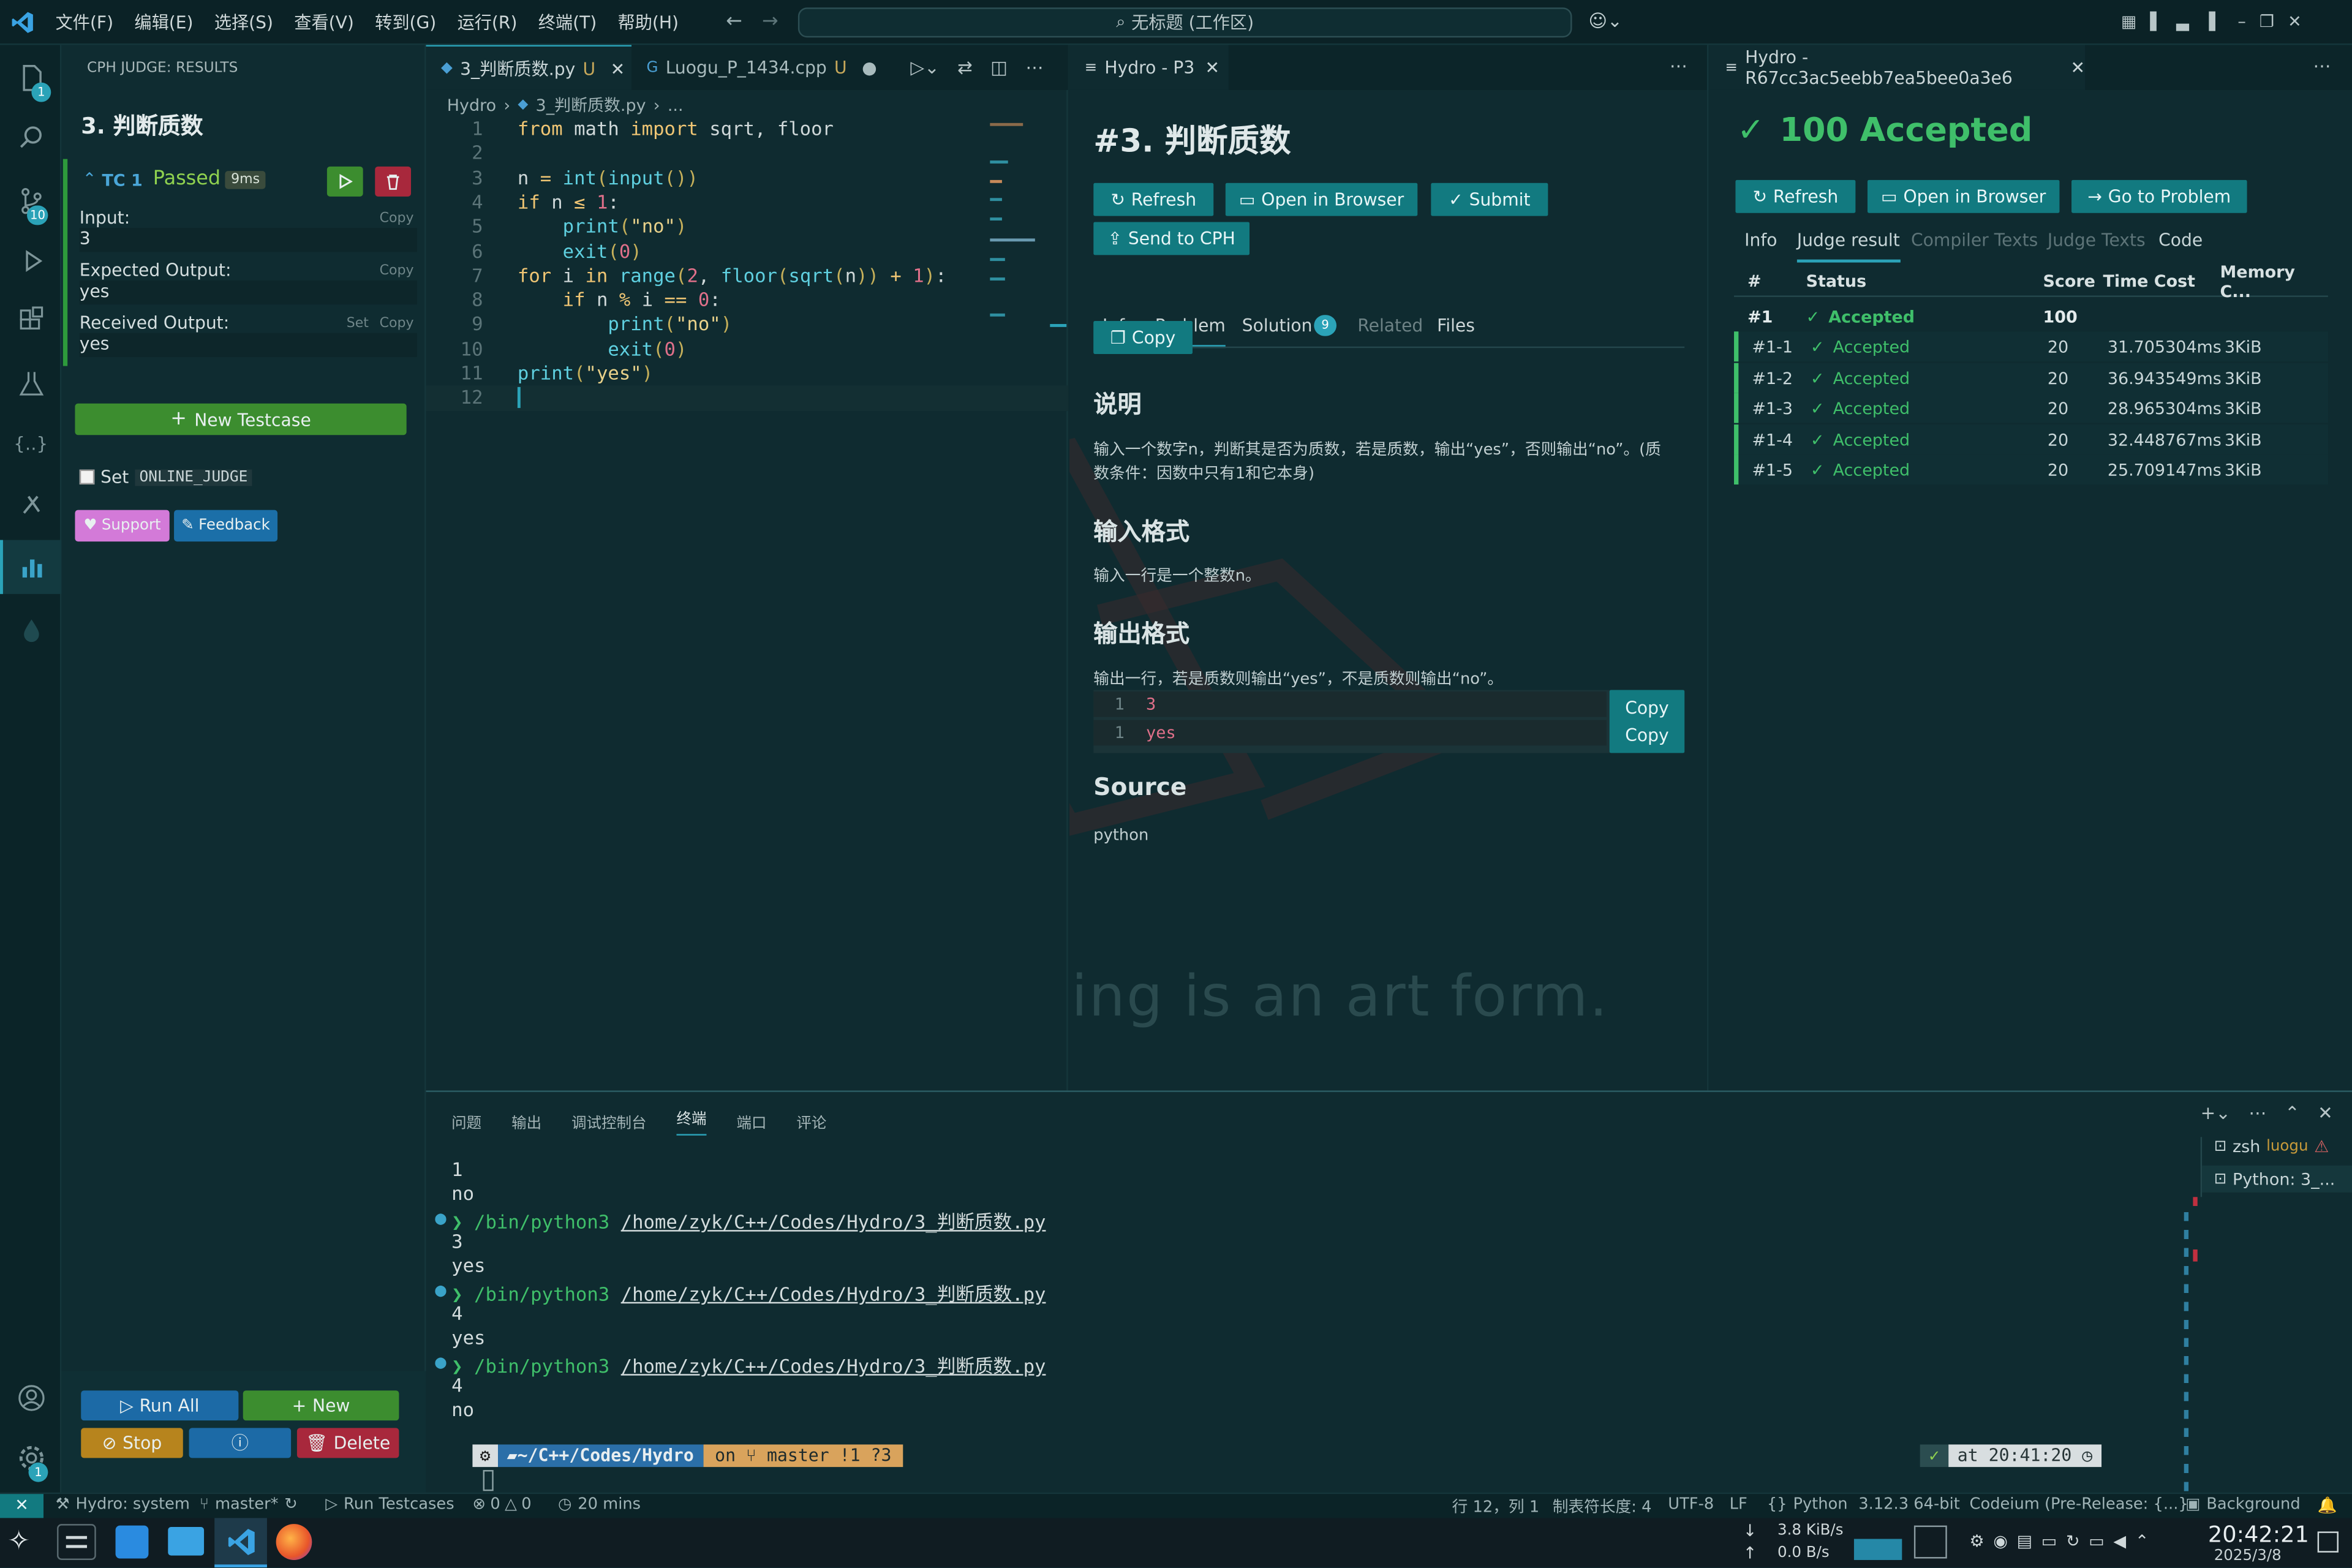 The height and width of the screenshot is (1568, 2352). What do you see at coordinates (2267, 22) in the screenshot?
I see `maximize-icon: ❐` at bounding box center [2267, 22].